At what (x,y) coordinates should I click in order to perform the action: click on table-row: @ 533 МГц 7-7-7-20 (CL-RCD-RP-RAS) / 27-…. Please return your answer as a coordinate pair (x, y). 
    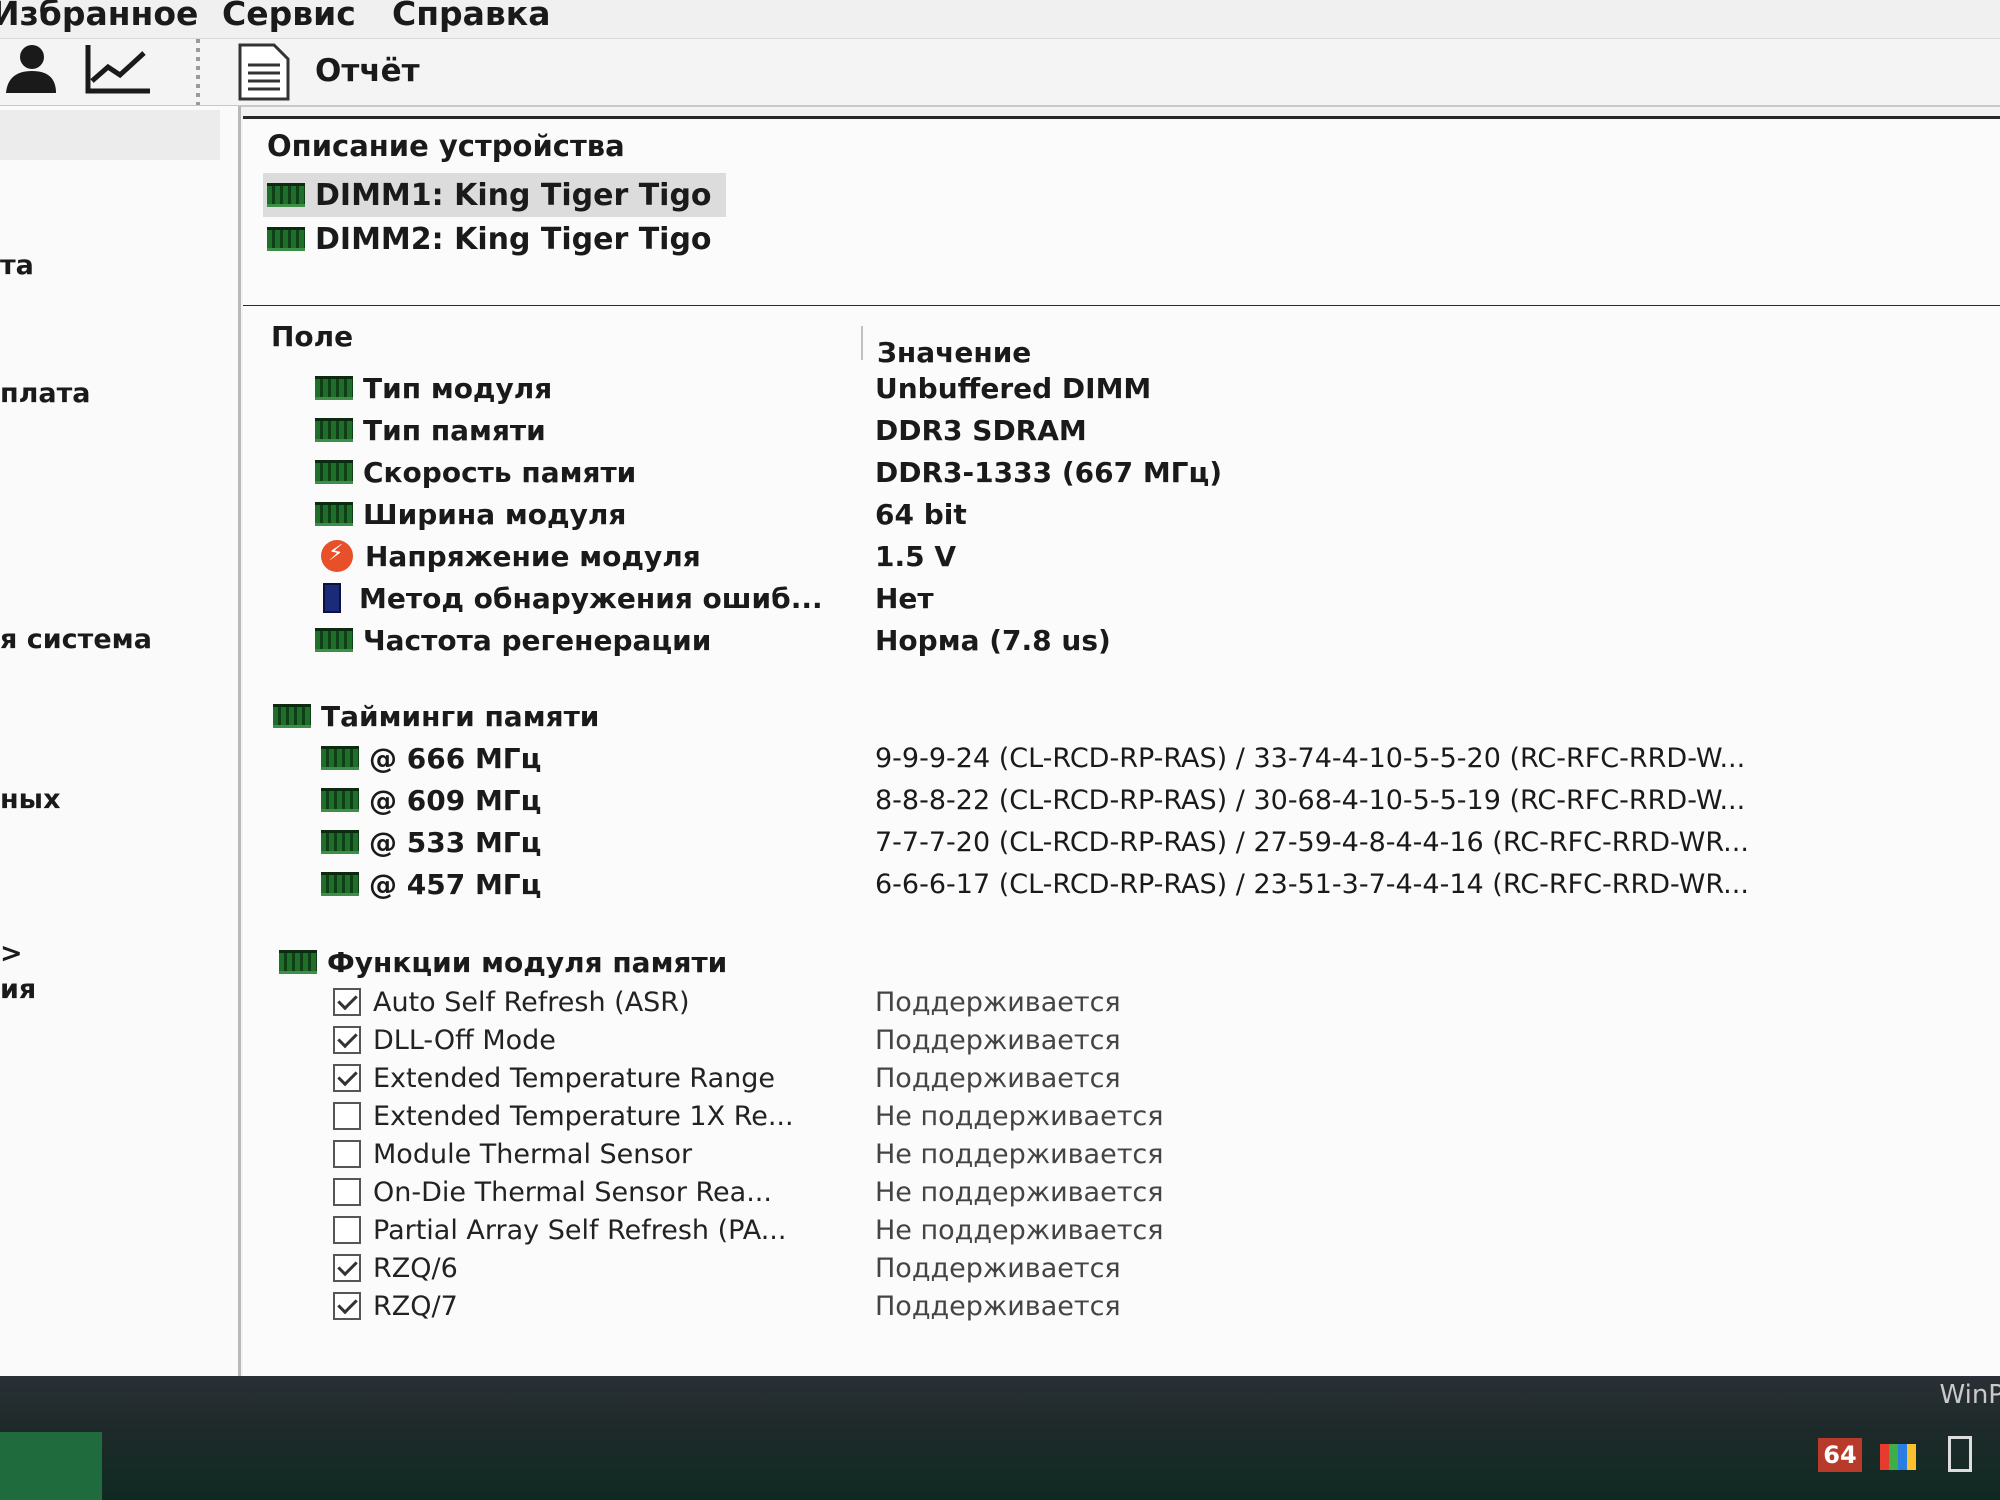
    Looking at the image, I should click on (1121, 842).